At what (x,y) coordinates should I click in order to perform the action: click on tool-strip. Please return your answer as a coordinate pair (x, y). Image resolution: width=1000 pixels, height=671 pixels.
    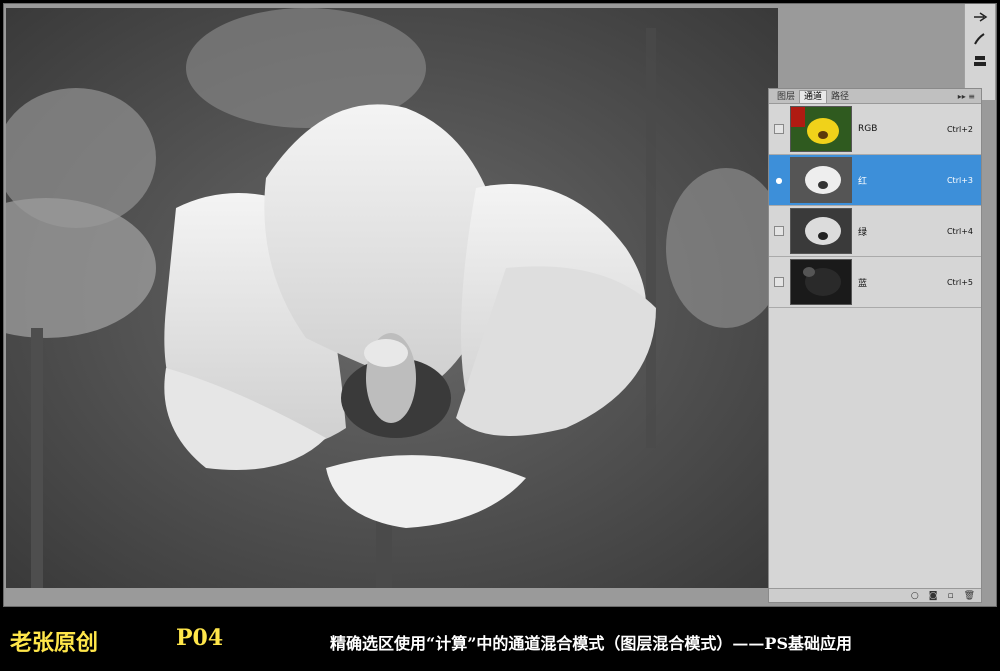
    Looking at the image, I should click on (979, 52).